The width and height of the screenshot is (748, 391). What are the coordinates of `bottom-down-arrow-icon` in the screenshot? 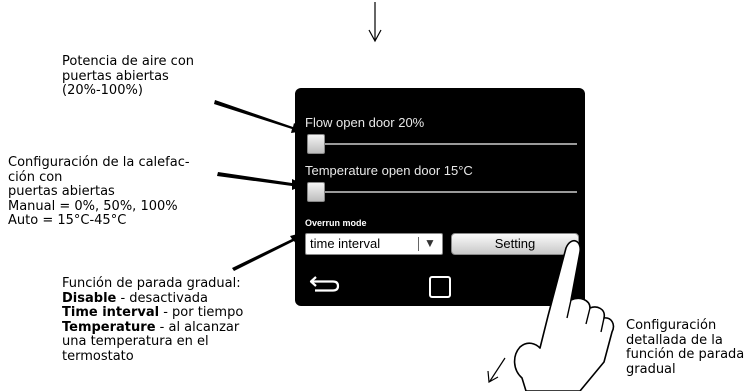 It's located at (496, 370).